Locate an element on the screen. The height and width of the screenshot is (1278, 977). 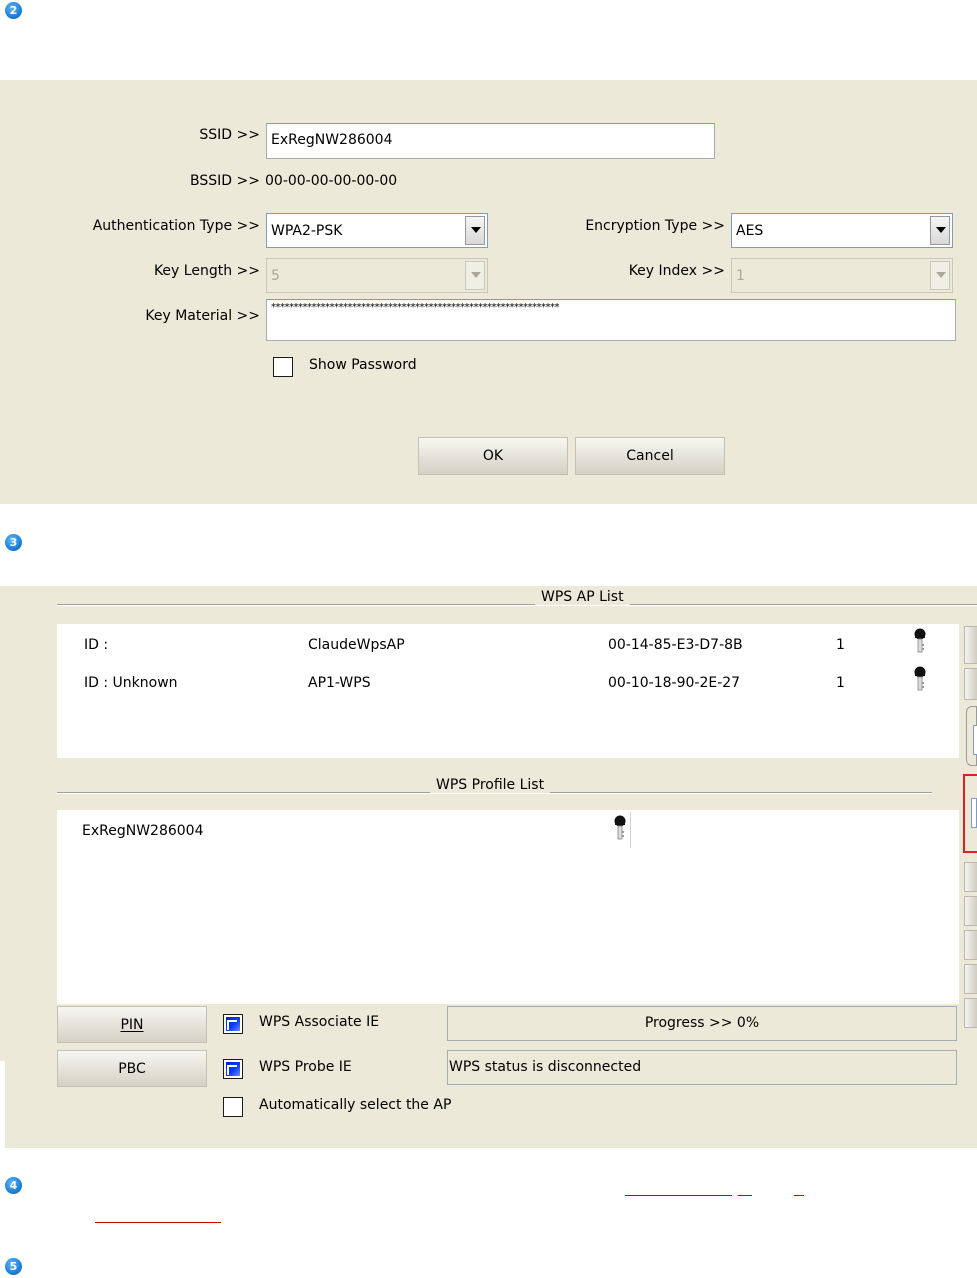
wps-probe-ie-checkbox is located at coordinates (233, 1069).